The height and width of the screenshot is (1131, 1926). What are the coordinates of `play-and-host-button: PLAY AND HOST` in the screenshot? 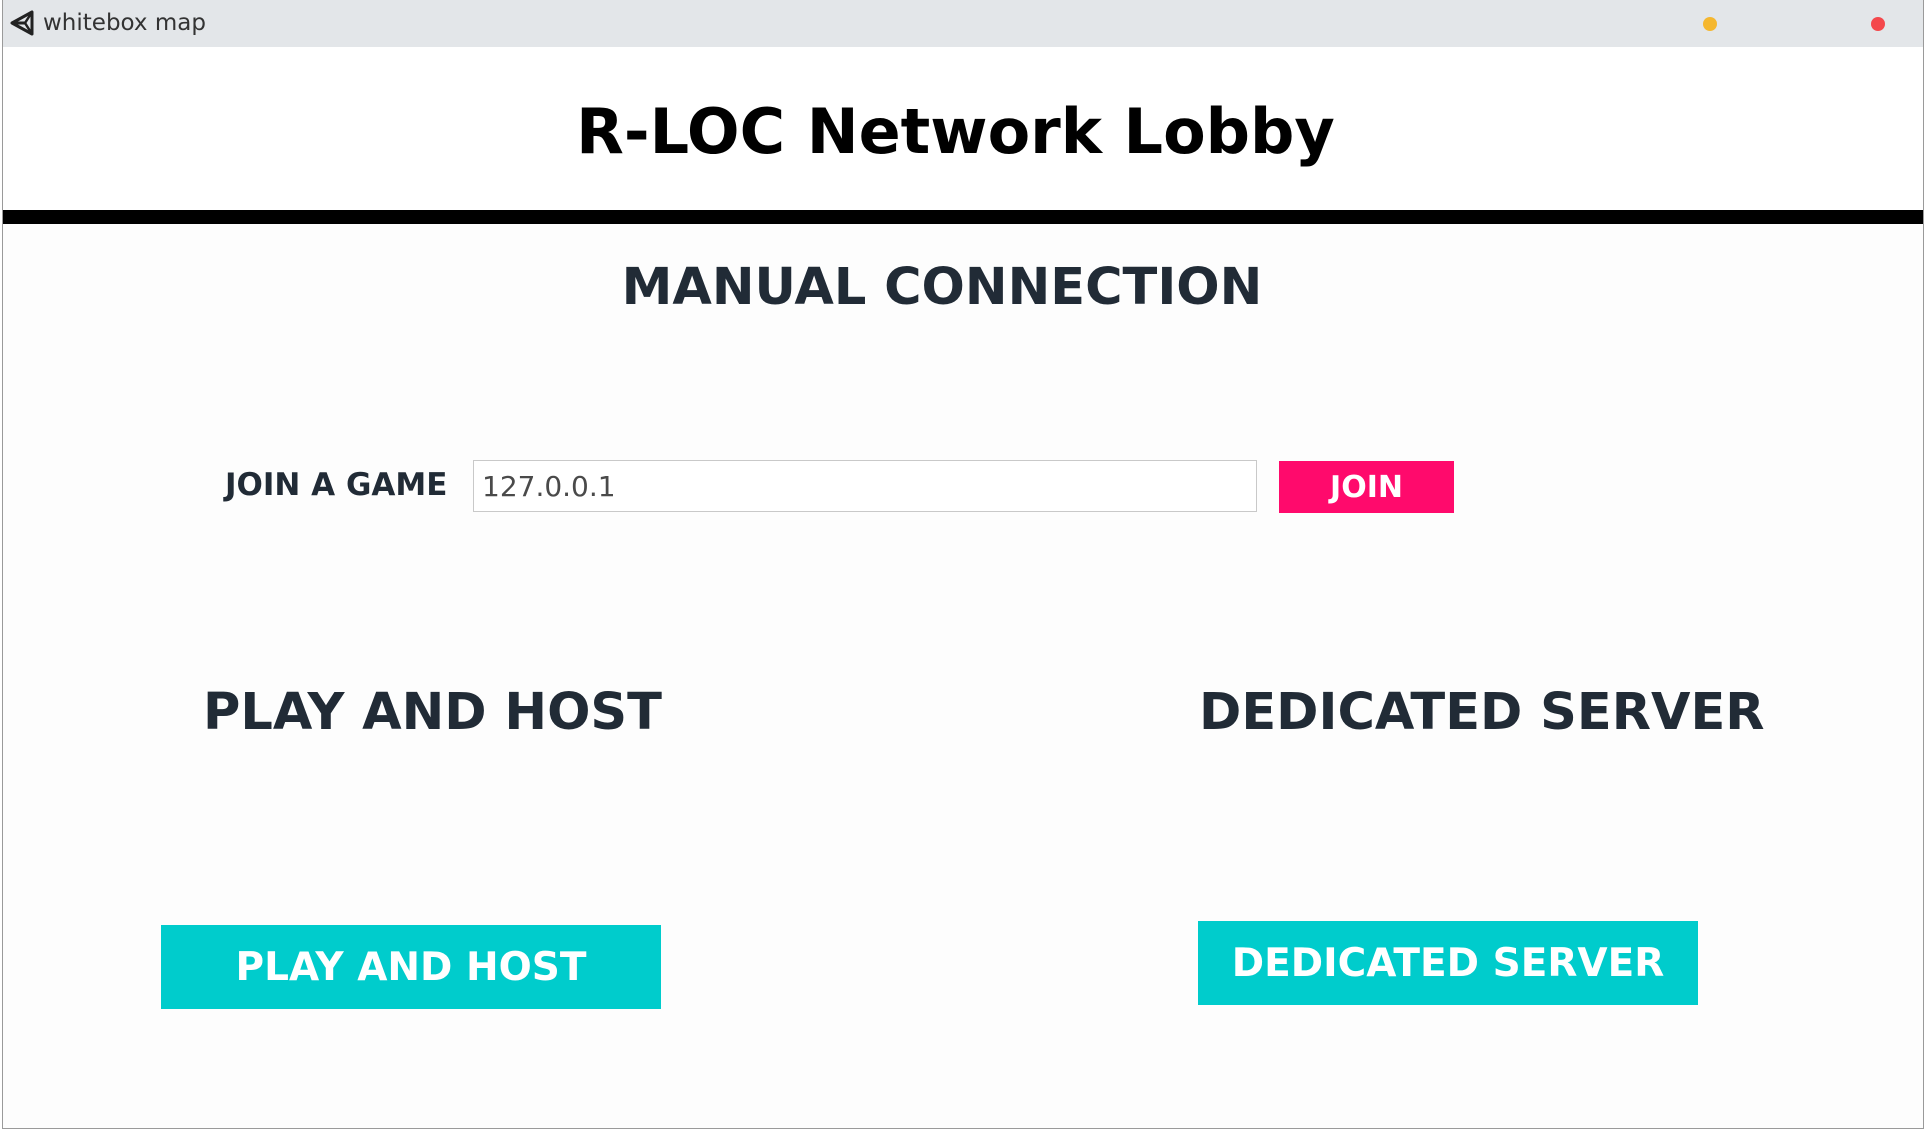 It's located at (411, 967).